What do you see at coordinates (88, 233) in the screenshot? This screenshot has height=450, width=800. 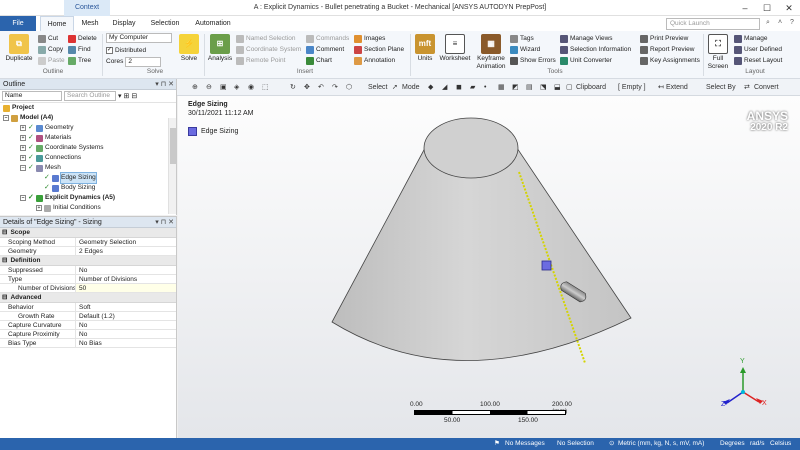 I see `details-section: ⊟ Scope` at bounding box center [88, 233].